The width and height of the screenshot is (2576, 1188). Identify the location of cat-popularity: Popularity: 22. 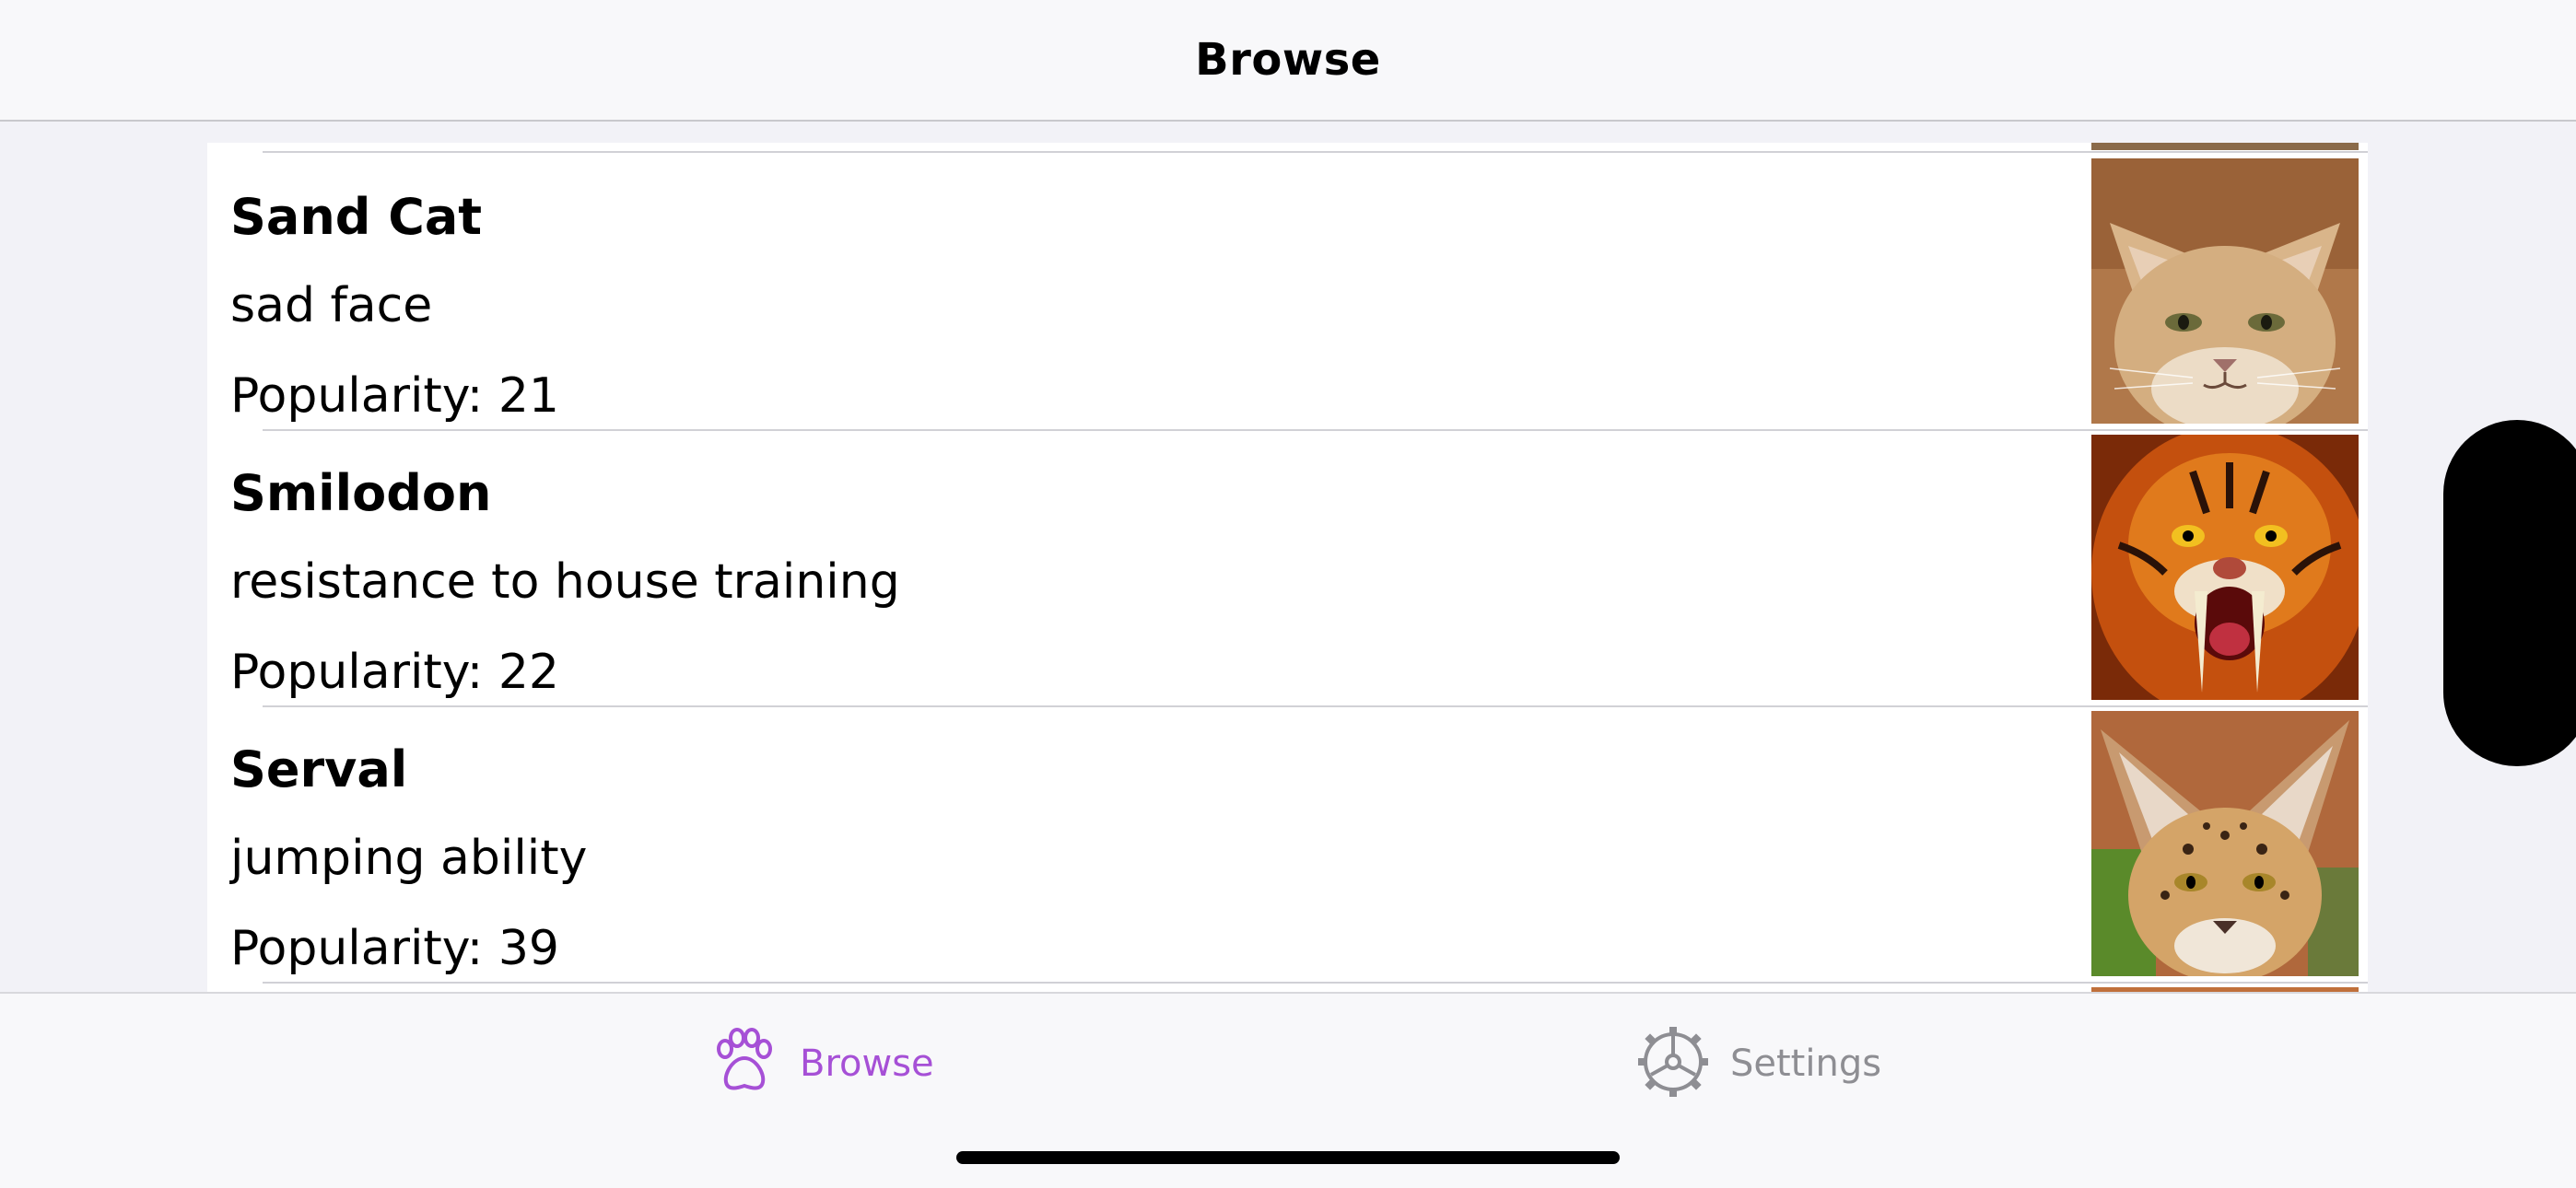
(395, 672).